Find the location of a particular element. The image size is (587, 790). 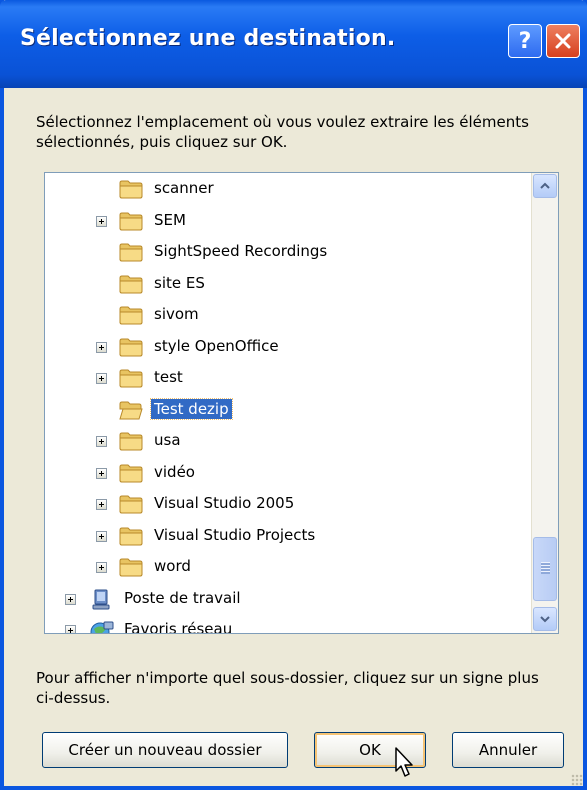

tree-item: Visual Studio 2005 is located at coordinates (288, 504).